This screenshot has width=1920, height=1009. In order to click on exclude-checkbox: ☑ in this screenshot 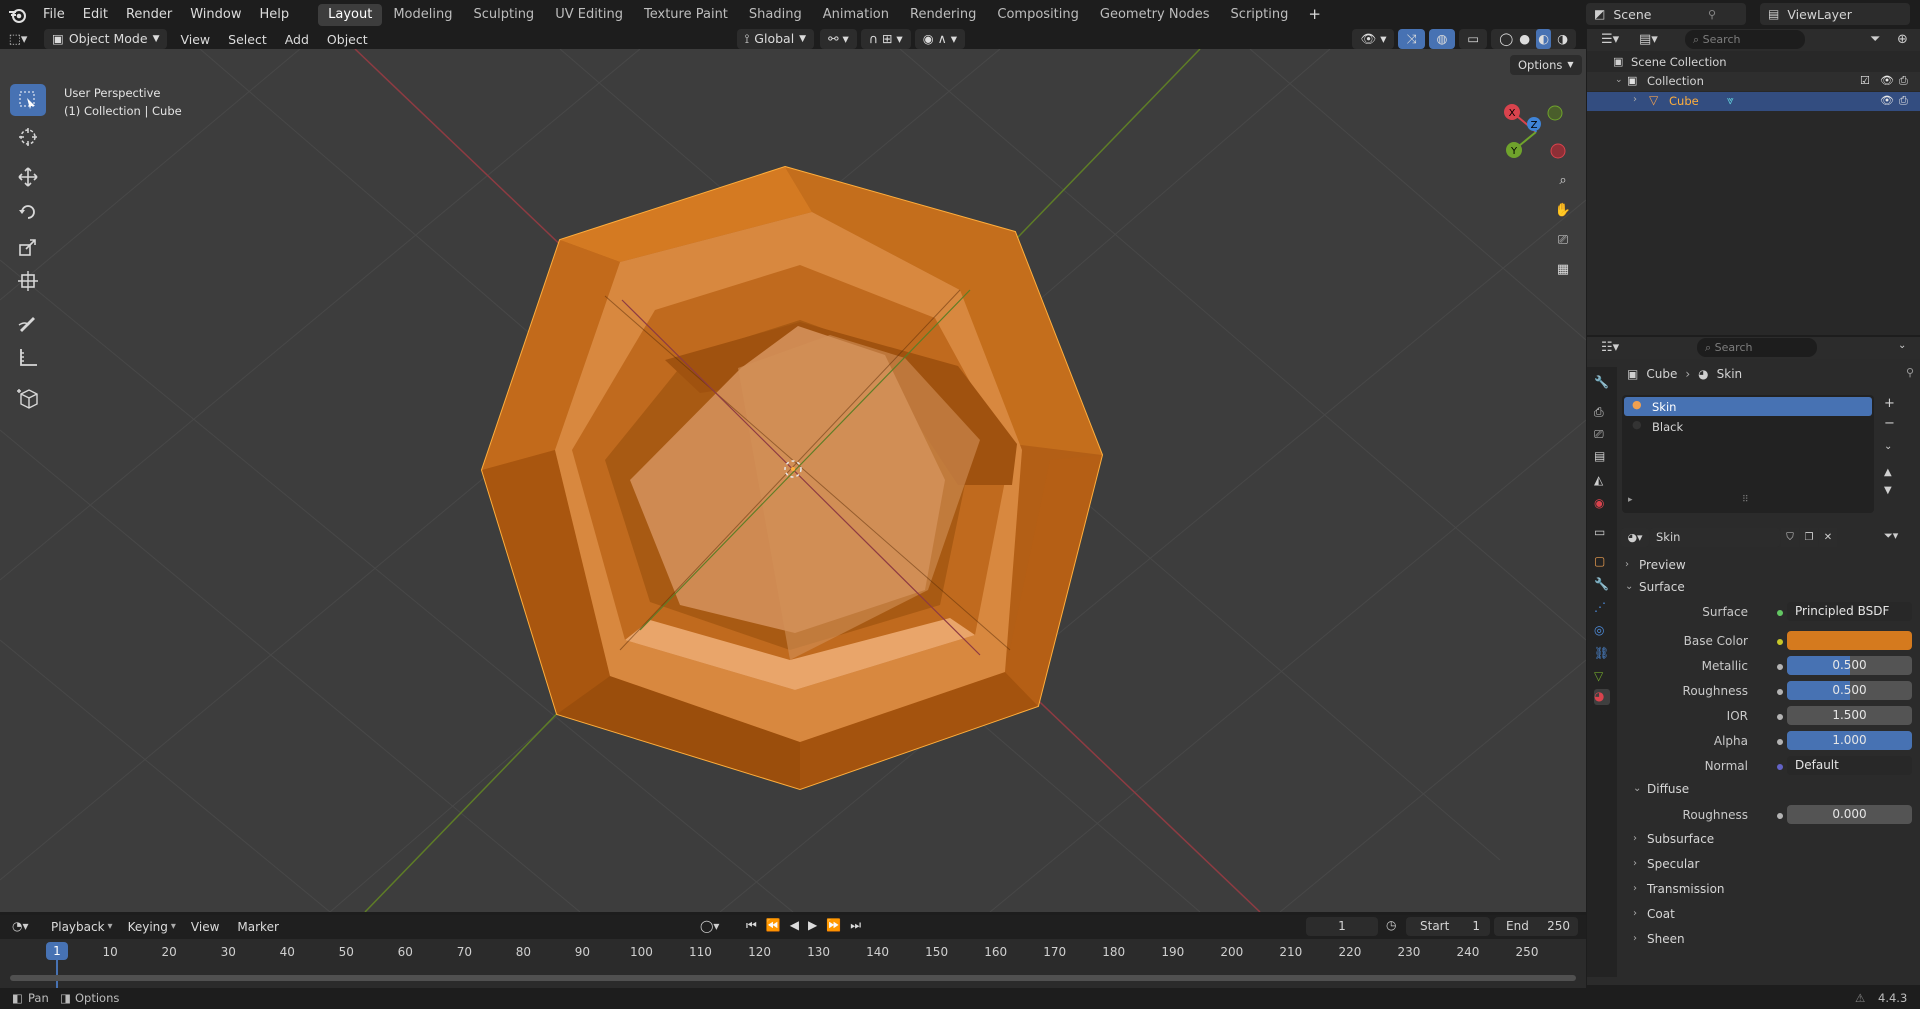, I will do `click(1865, 80)`.